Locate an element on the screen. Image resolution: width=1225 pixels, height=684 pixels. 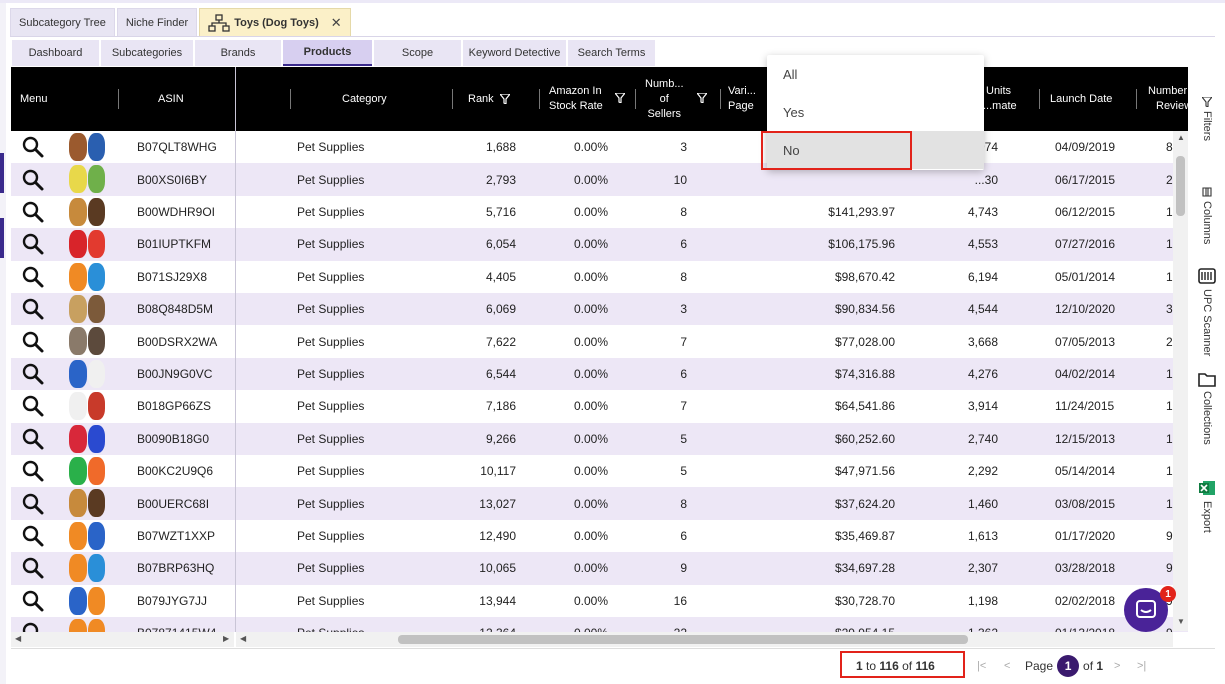
asin-cell: B00WDHR9OI is located at coordinates (176, 212).